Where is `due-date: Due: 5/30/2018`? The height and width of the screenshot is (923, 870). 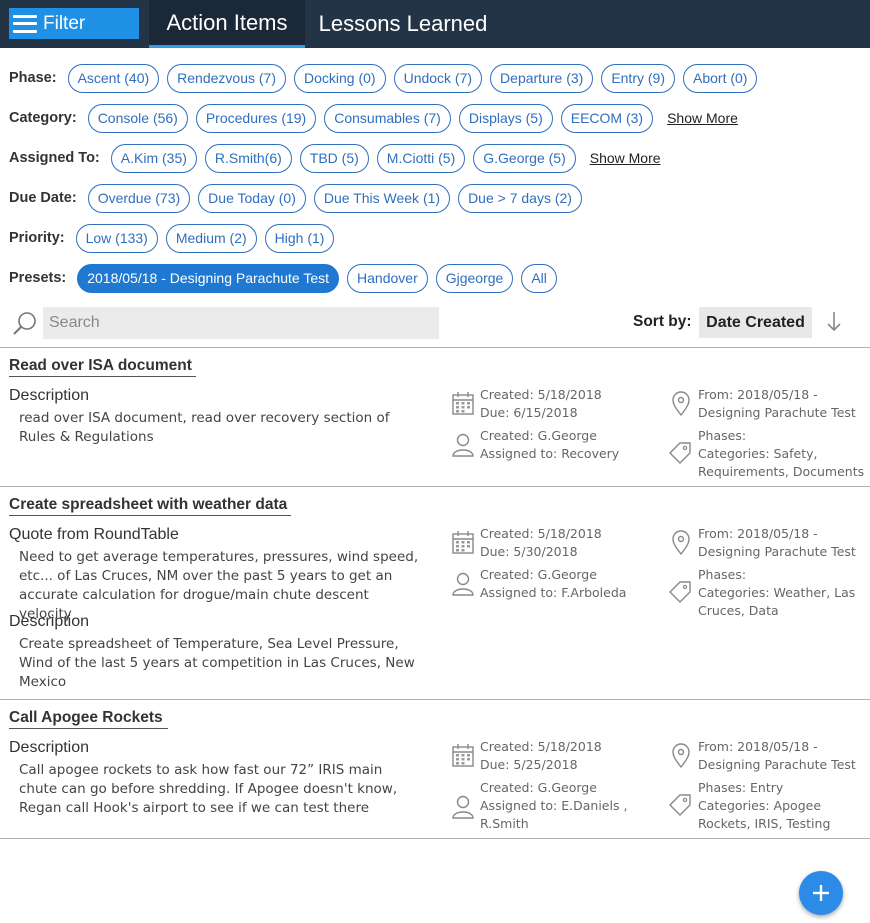
due-date: Due: 5/30/2018 is located at coordinates (529, 551).